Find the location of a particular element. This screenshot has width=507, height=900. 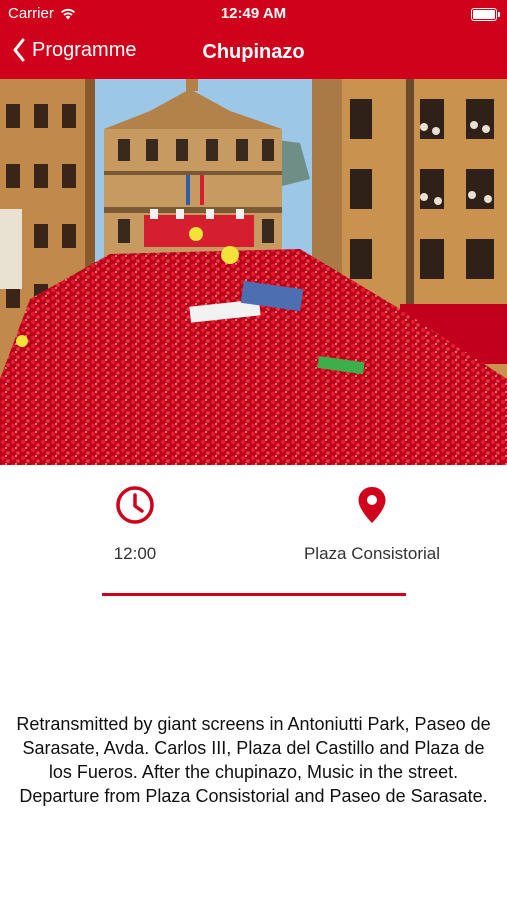

chevron-left-icon is located at coordinates (19, 50).